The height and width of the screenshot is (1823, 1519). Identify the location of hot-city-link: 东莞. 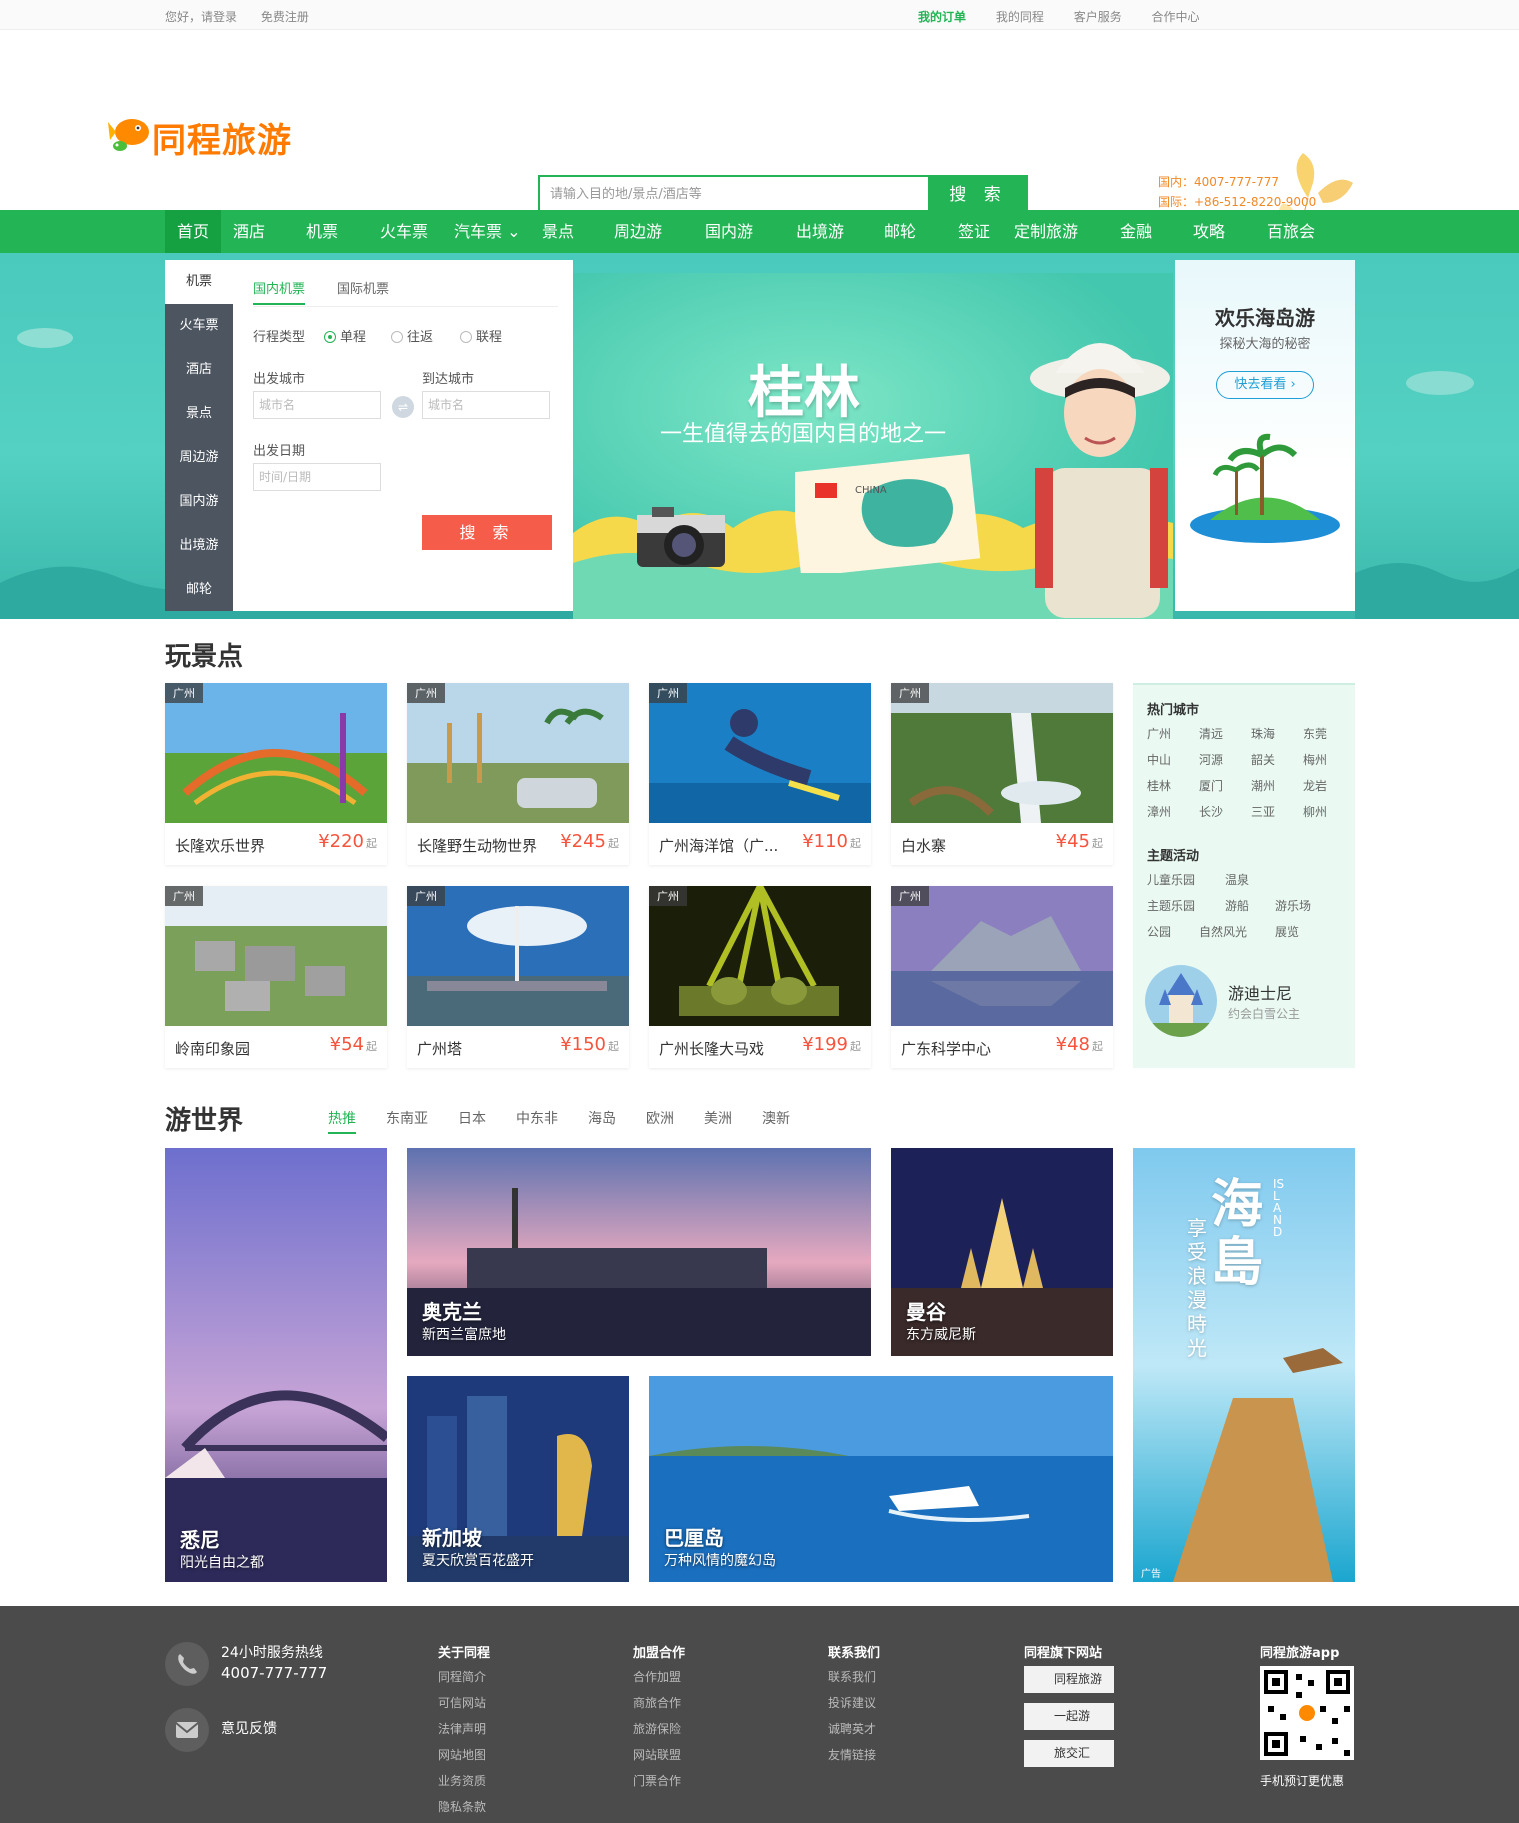
(1315, 733).